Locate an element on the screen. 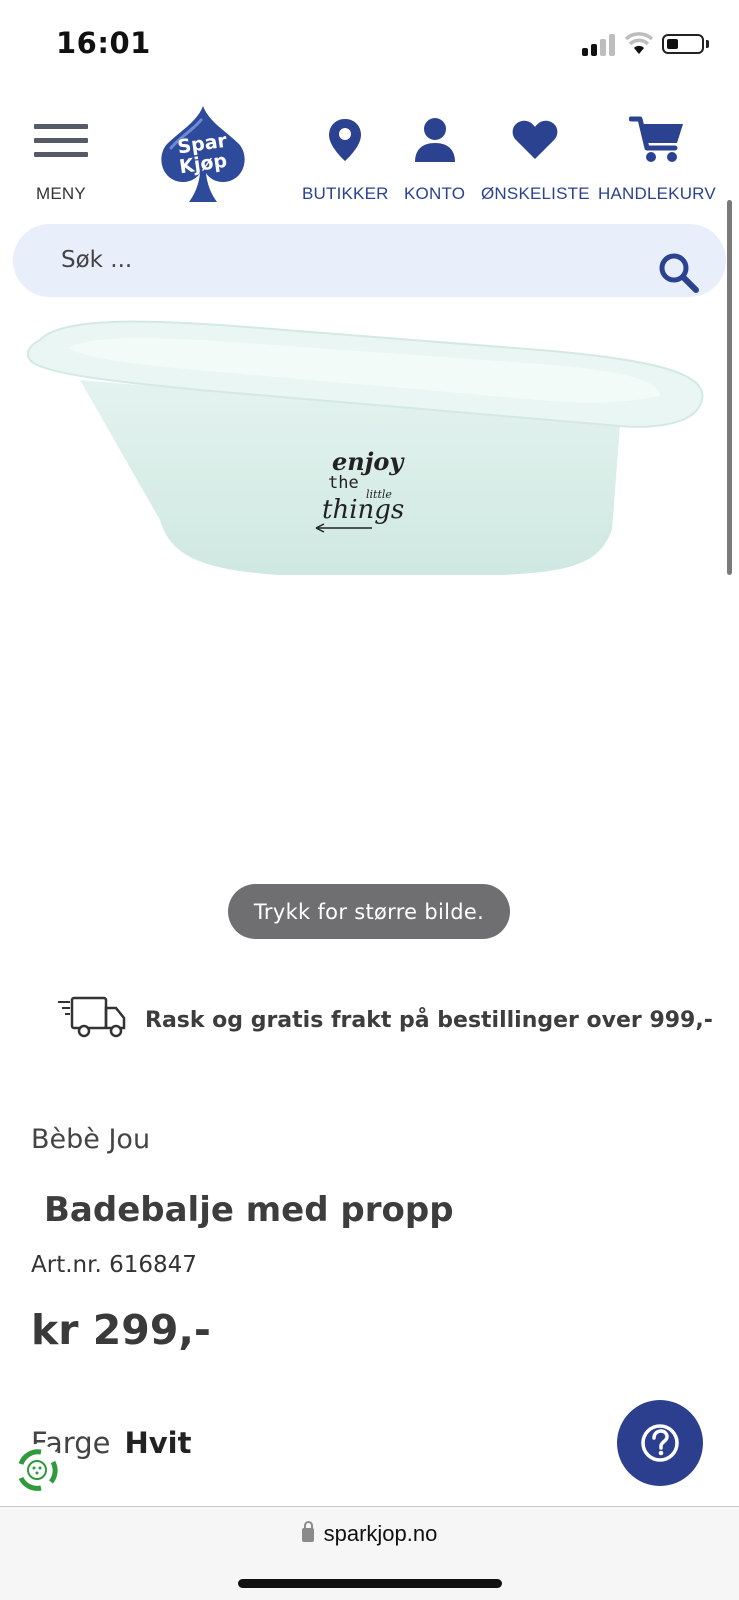 The image size is (739, 1600). nav-konto: KONTO is located at coordinates (434, 152).